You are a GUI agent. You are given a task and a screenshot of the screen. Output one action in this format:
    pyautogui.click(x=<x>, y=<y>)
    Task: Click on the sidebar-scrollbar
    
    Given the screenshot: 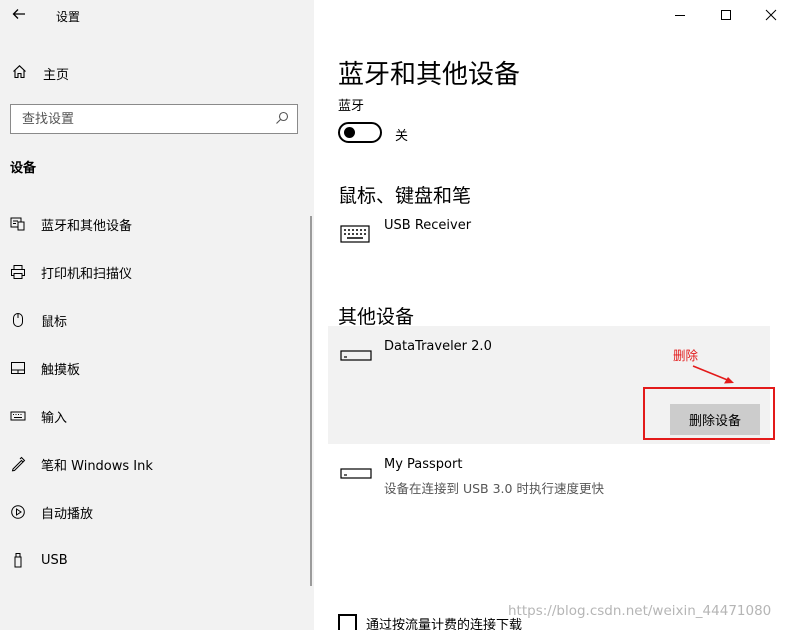 What is the action you would take?
    pyautogui.click(x=311, y=401)
    